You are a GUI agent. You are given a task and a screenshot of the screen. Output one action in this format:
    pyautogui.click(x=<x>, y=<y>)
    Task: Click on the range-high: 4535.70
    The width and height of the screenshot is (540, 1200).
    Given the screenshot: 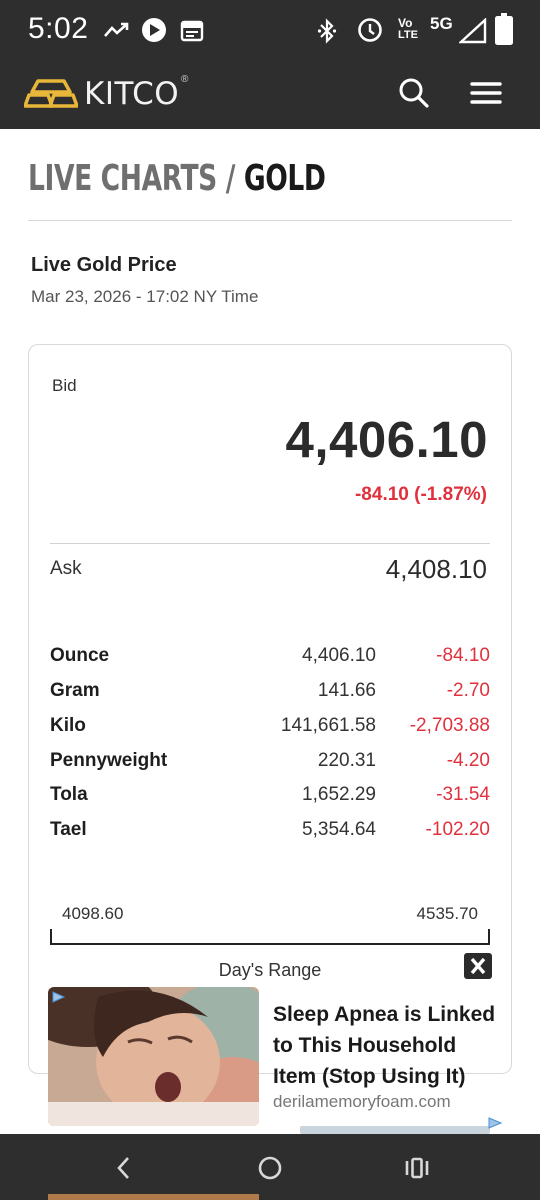 What is the action you would take?
    pyautogui.click(x=447, y=913)
    